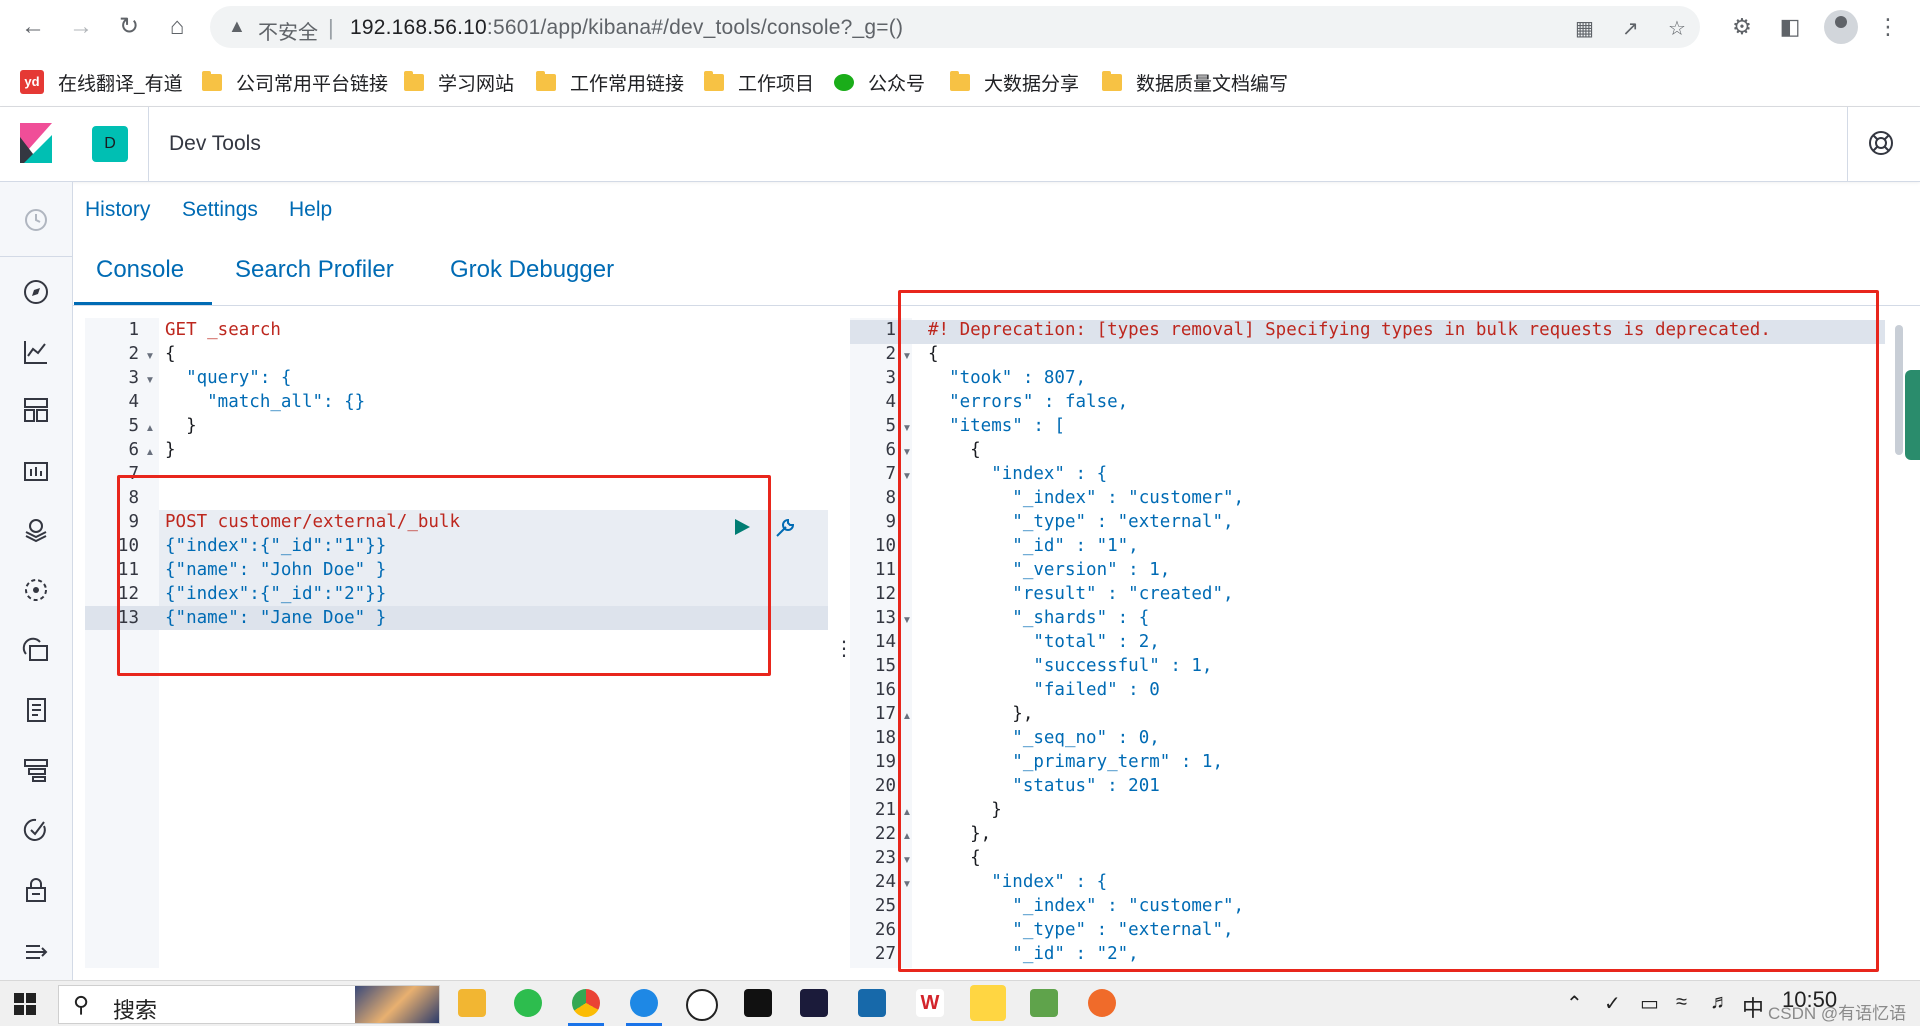 The image size is (1920, 1026). I want to click on infrastructure-icon, so click(36, 650).